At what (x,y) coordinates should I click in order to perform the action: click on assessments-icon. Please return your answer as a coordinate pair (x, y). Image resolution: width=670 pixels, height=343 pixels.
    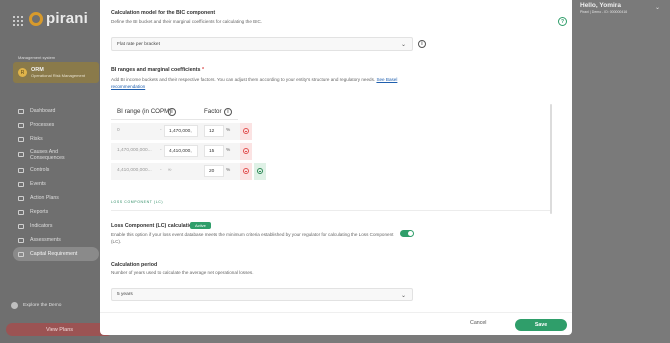
    Looking at the image, I should click on (21, 240).